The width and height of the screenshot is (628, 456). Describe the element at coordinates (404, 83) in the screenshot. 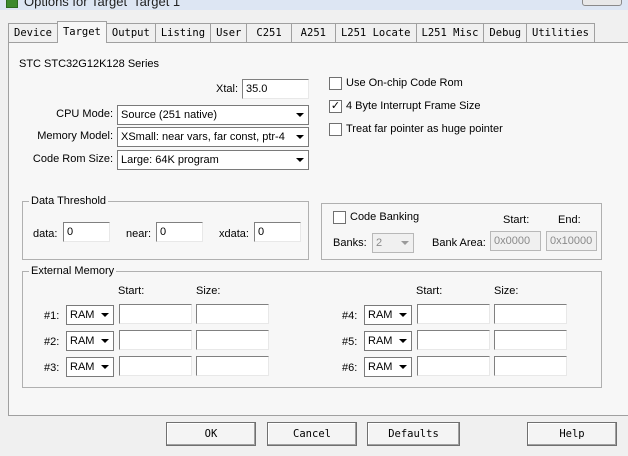

I see `use-on-chip-code-rom-label: Use On-chip Code Rom` at that location.